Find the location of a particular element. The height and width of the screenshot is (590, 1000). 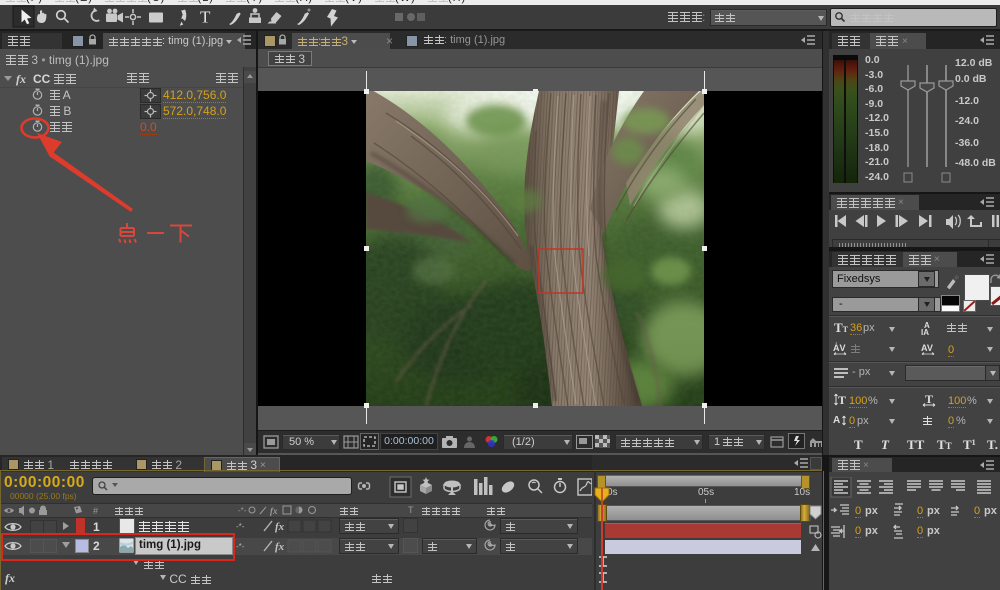

svg-text: AV is located at coordinates (927, 348).